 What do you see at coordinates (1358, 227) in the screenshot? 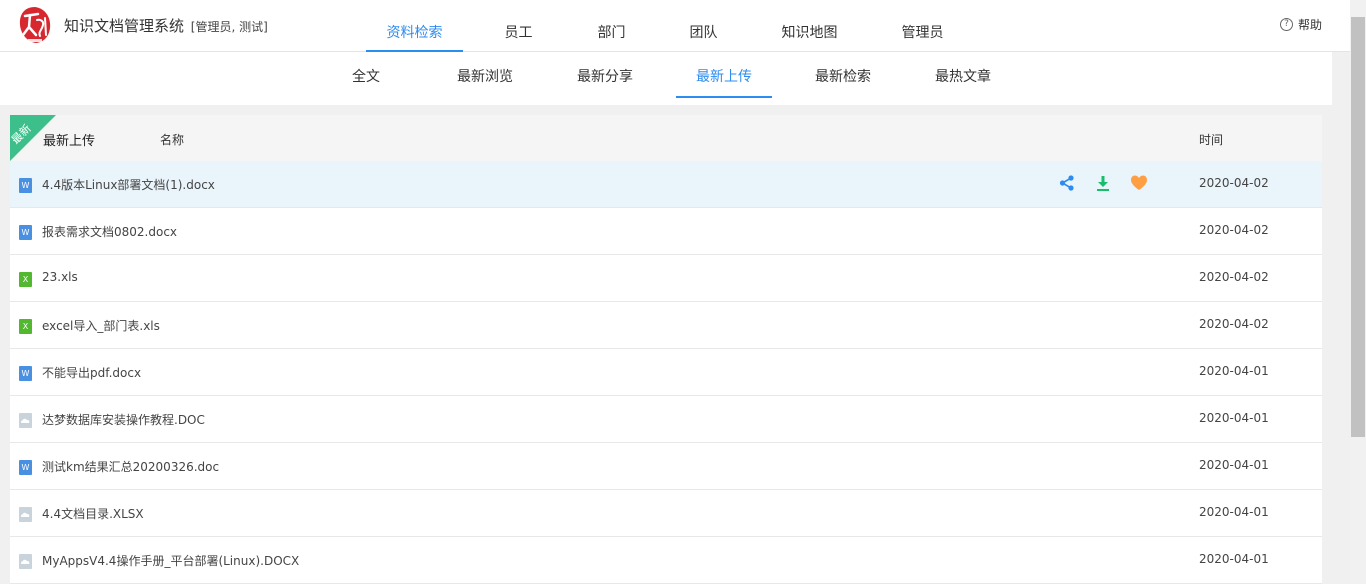
I see `scrollbar-thumb` at bounding box center [1358, 227].